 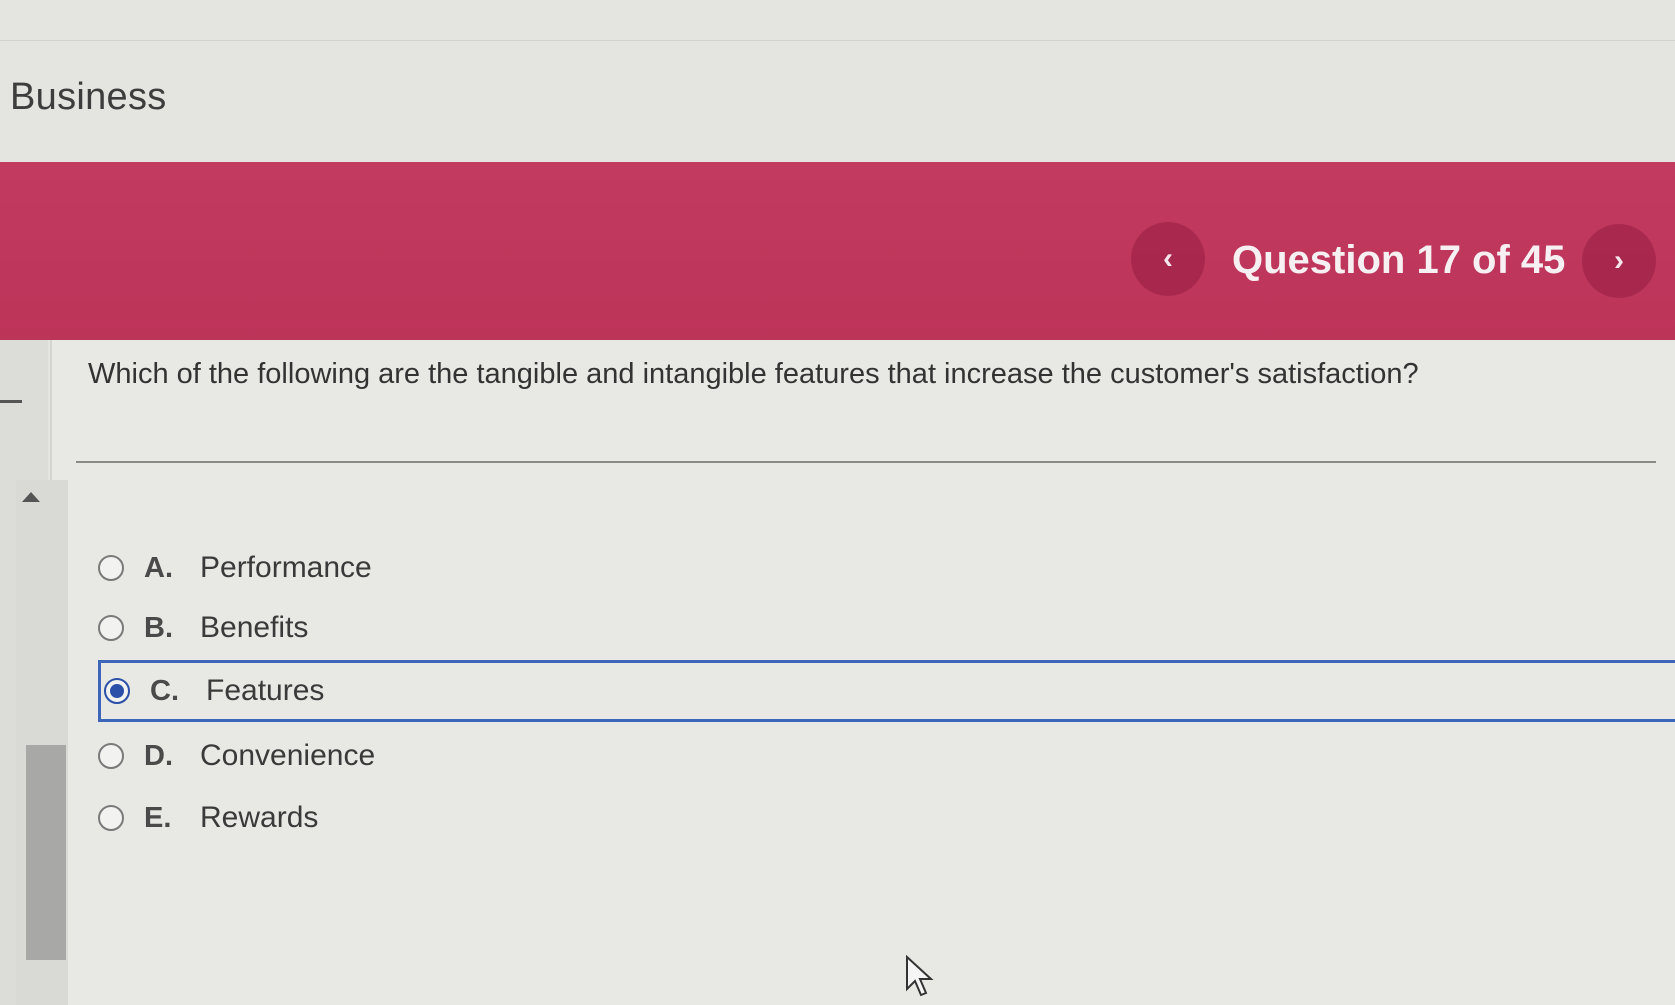 I want to click on next-question-button: ›, so click(x=1619, y=261).